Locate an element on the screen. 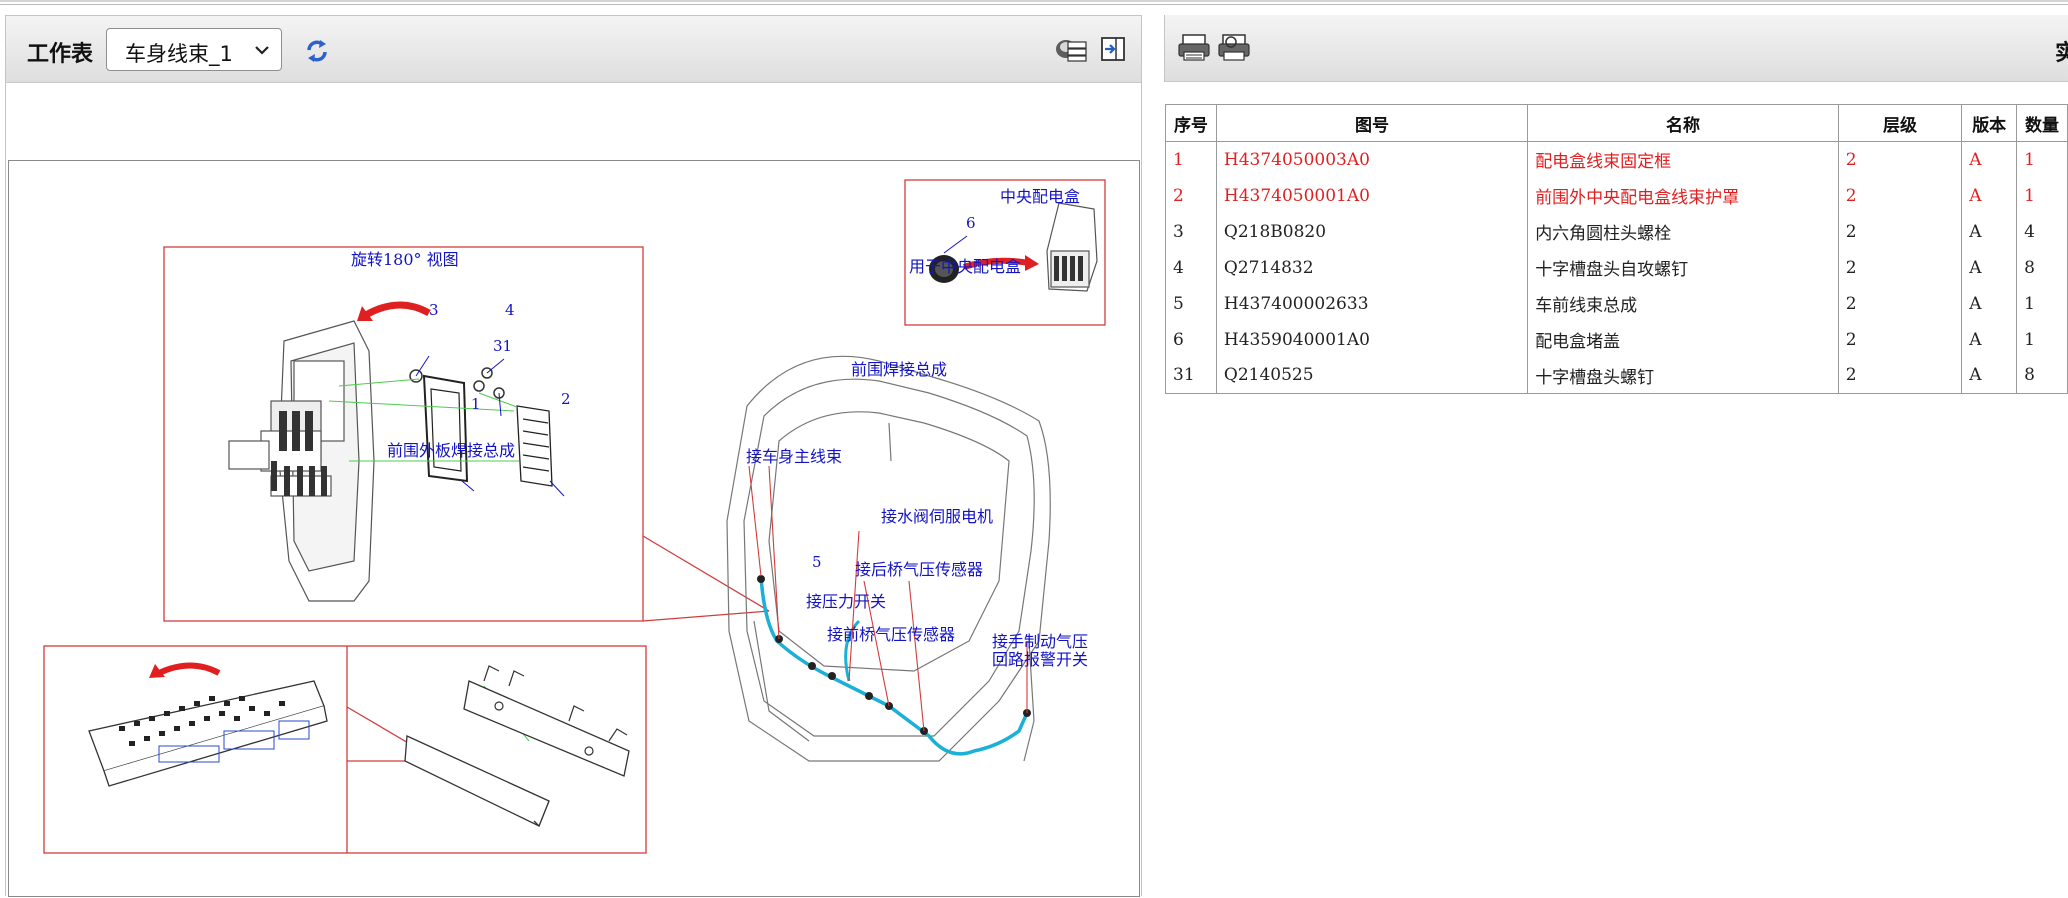 This screenshot has width=2068, height=898. cell-seq: 2 is located at coordinates (1191, 195).